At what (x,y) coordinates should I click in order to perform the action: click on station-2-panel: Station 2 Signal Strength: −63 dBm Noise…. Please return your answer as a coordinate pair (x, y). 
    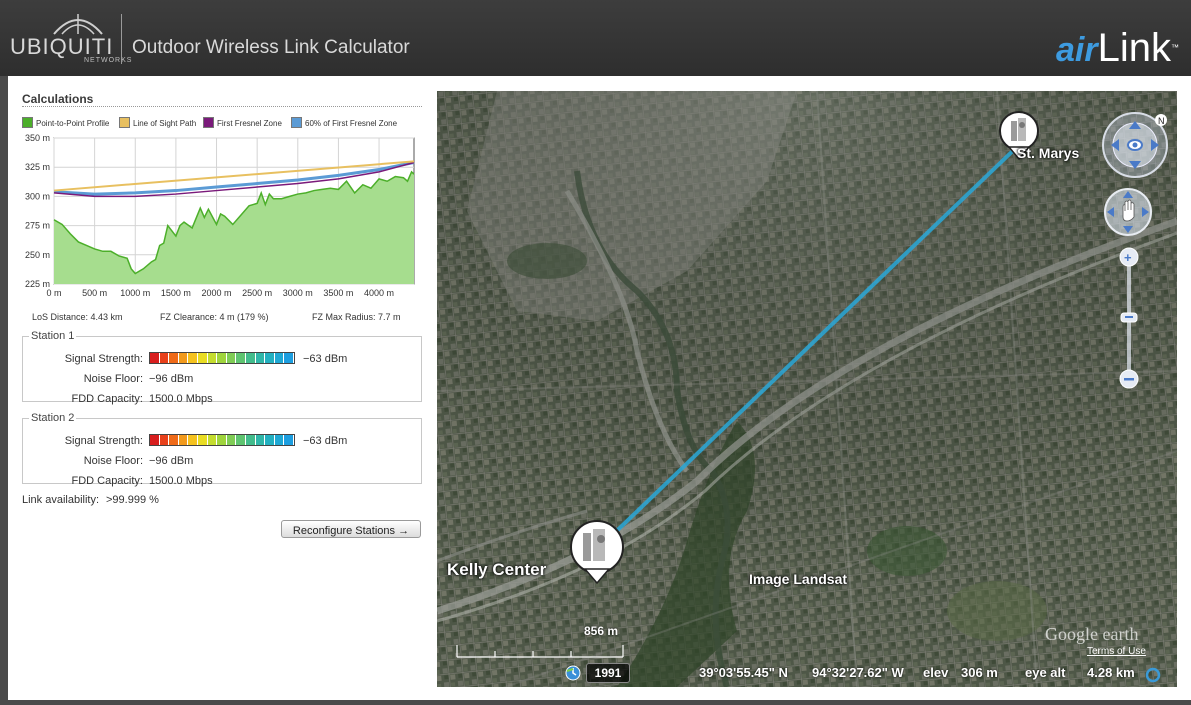
    Looking at the image, I should click on (222, 449).